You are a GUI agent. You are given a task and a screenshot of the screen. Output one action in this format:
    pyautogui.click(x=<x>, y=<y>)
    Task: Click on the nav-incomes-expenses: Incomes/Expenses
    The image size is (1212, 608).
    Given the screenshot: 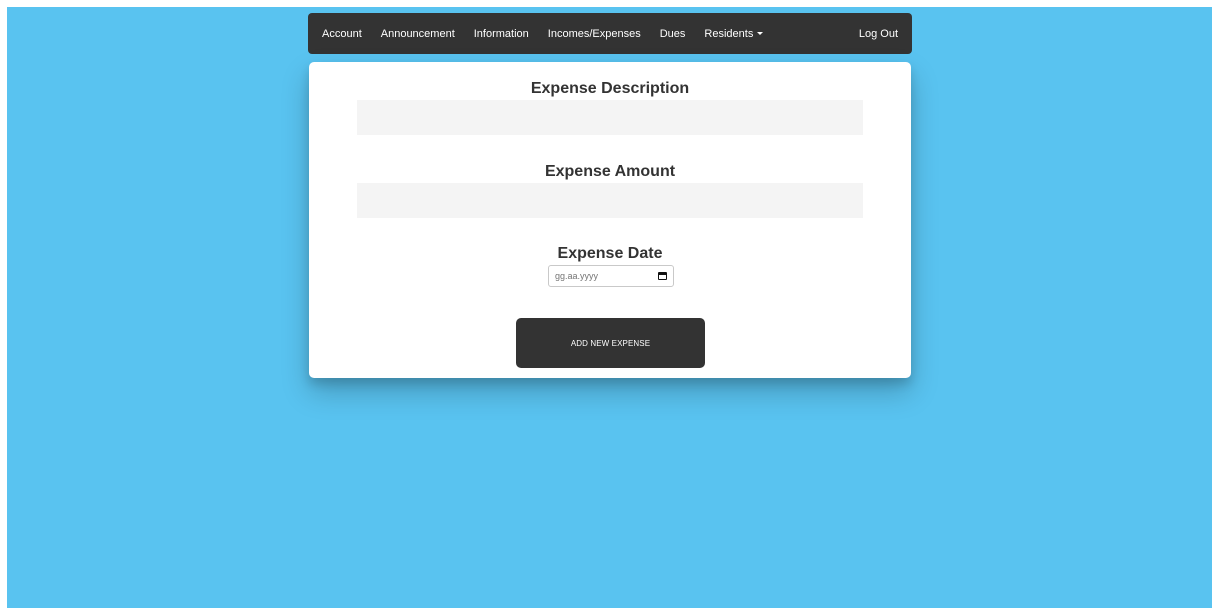 What is the action you would take?
    pyautogui.click(x=594, y=34)
    